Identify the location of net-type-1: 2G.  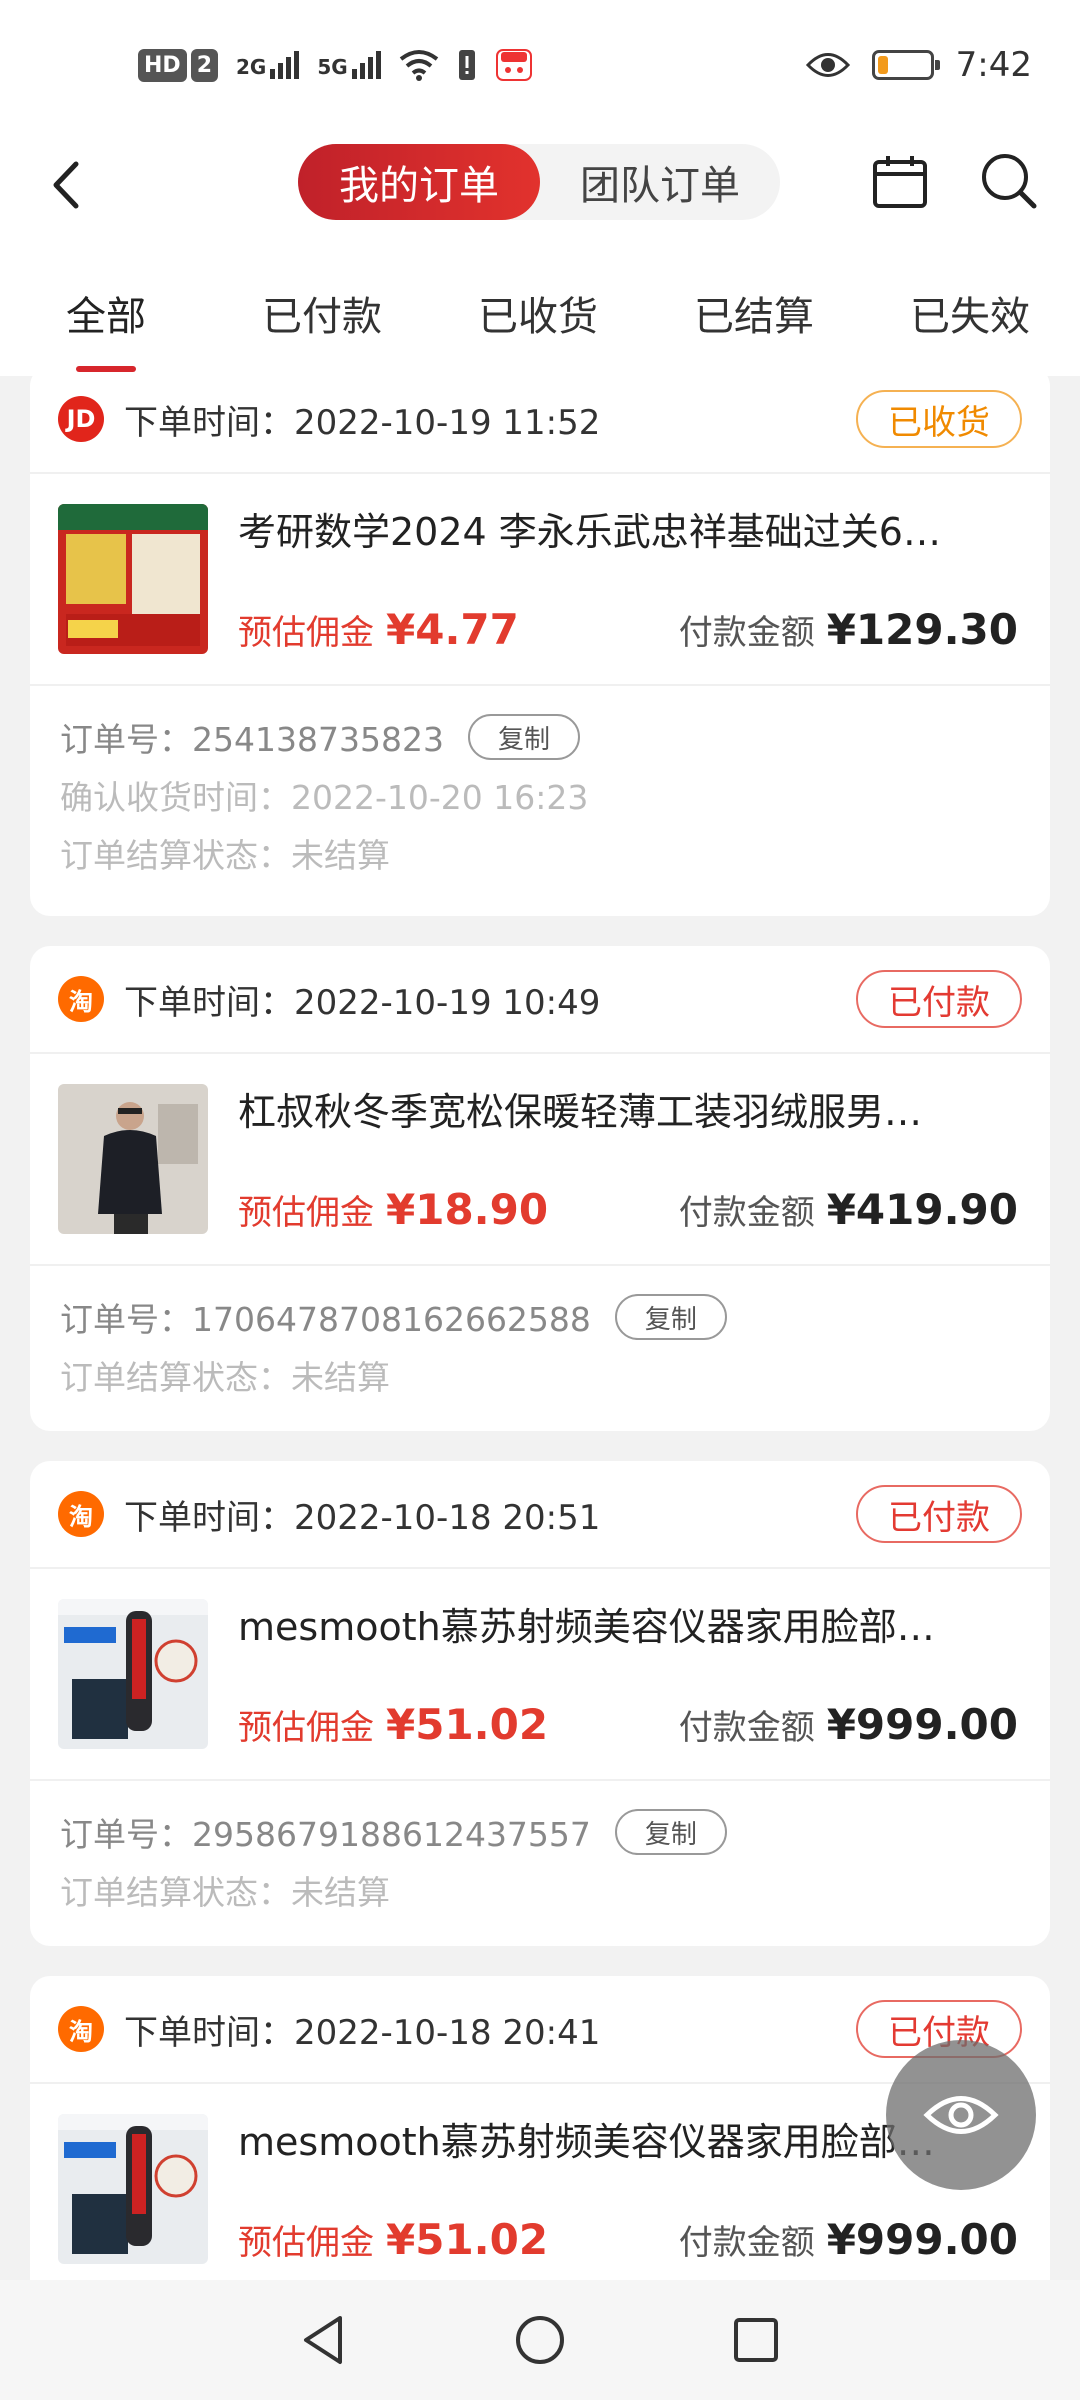
(251, 67).